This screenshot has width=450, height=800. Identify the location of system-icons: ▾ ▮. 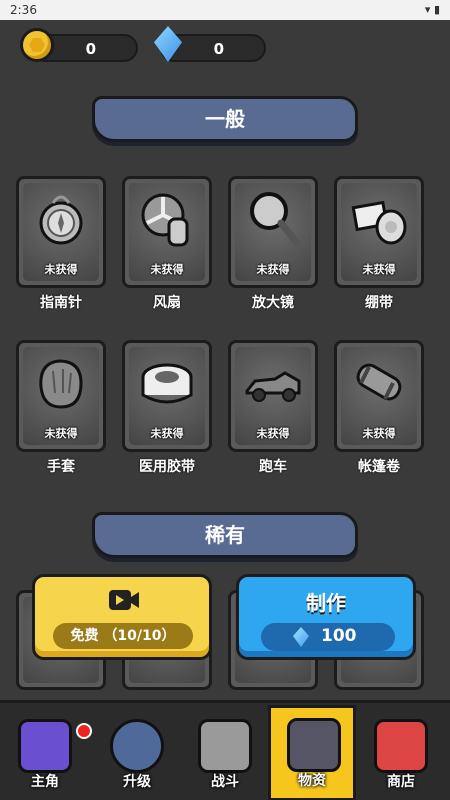
(432, 9).